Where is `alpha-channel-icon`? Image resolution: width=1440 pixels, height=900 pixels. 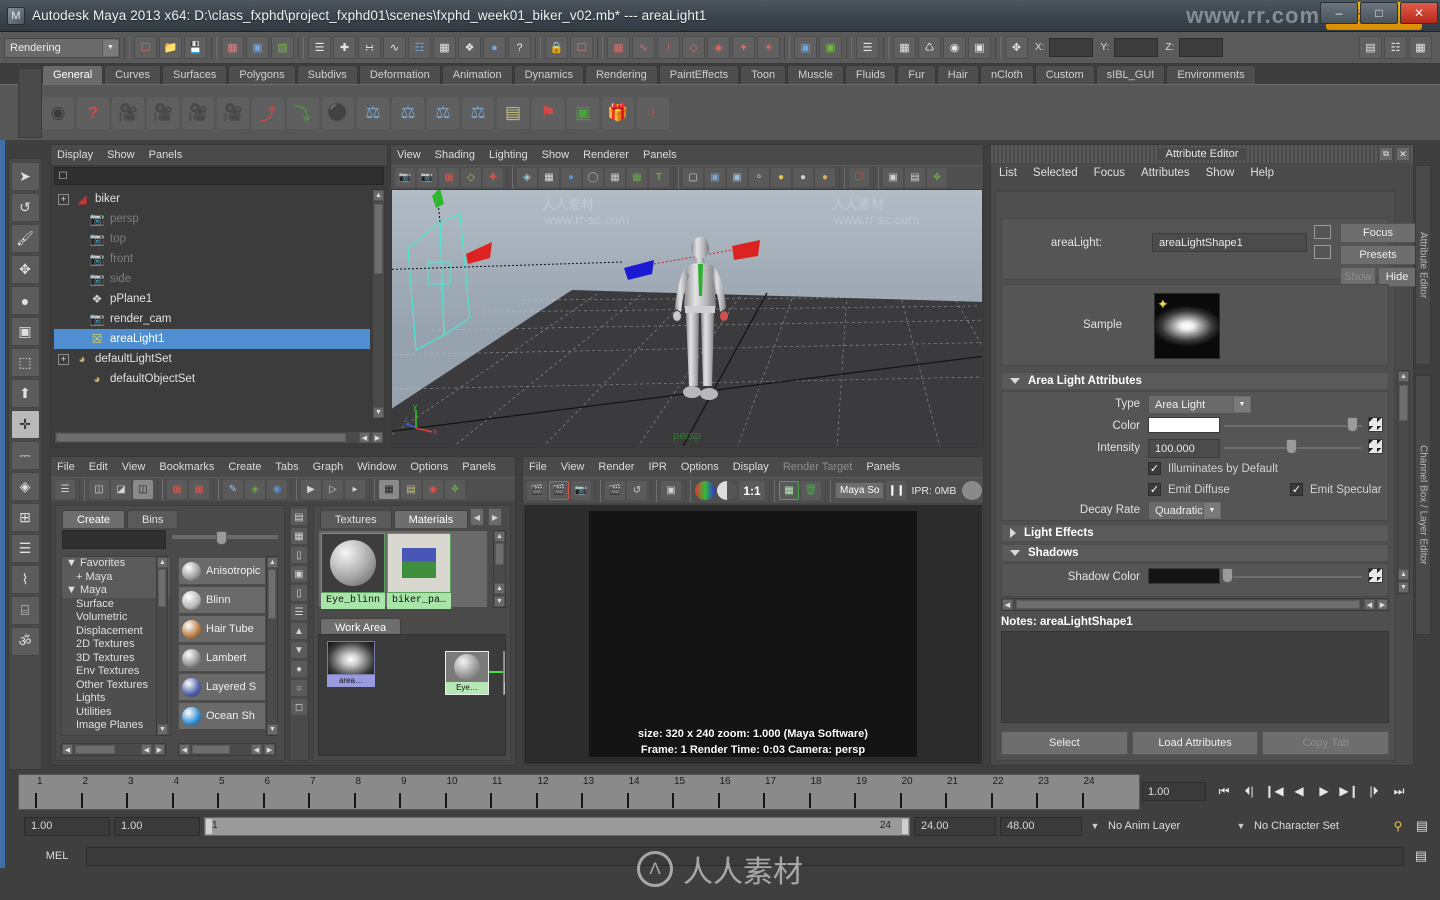
alpha-channel-icon is located at coordinates (727, 490).